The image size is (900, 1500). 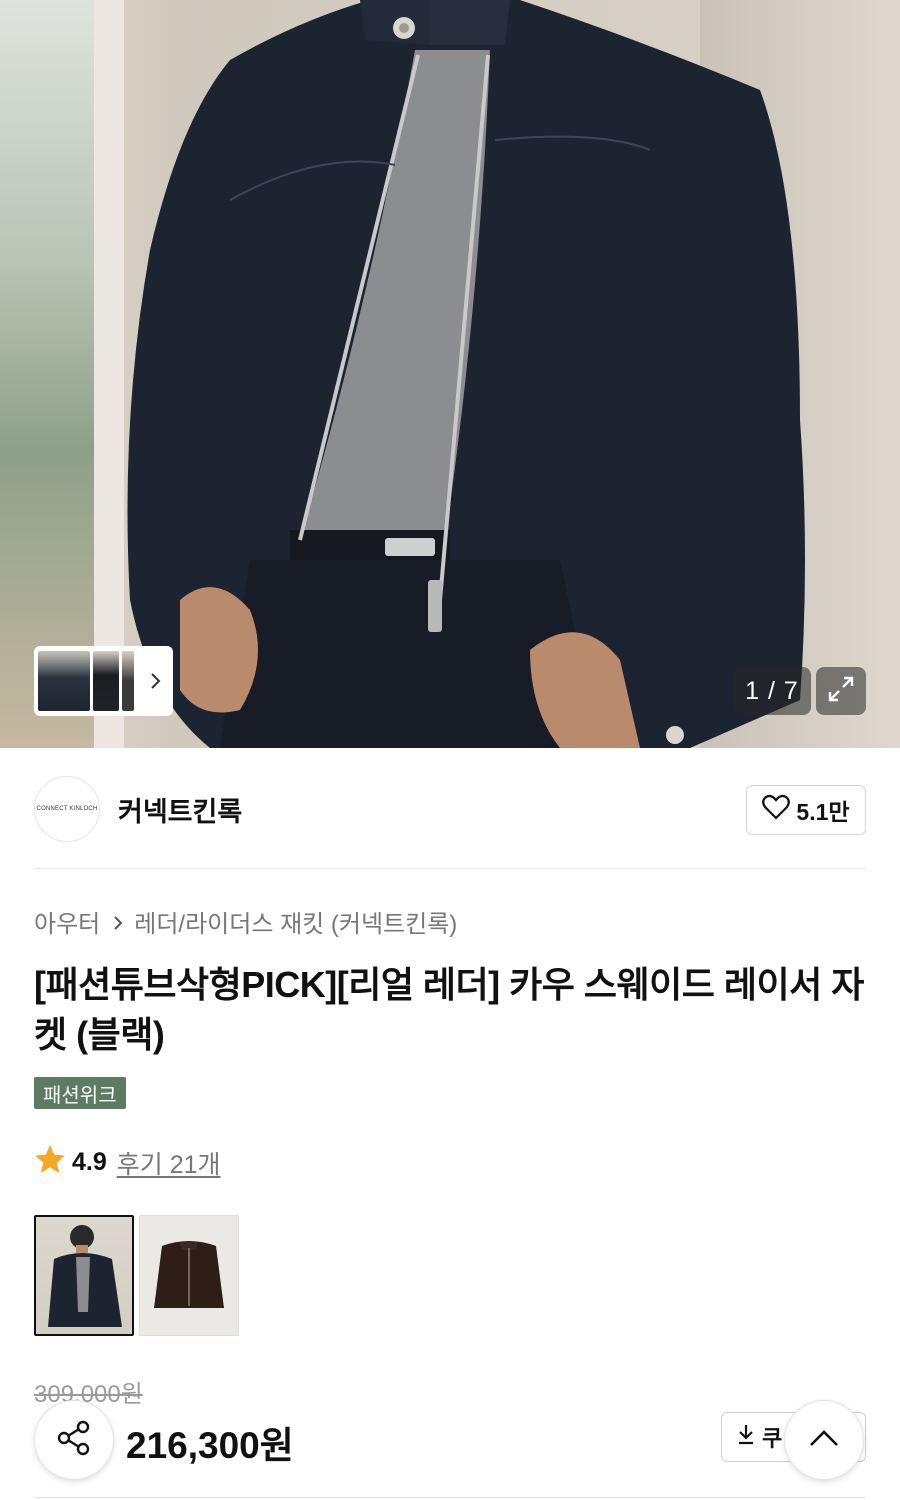 I want to click on sale-price: 216,300원, so click(x=210, y=1445).